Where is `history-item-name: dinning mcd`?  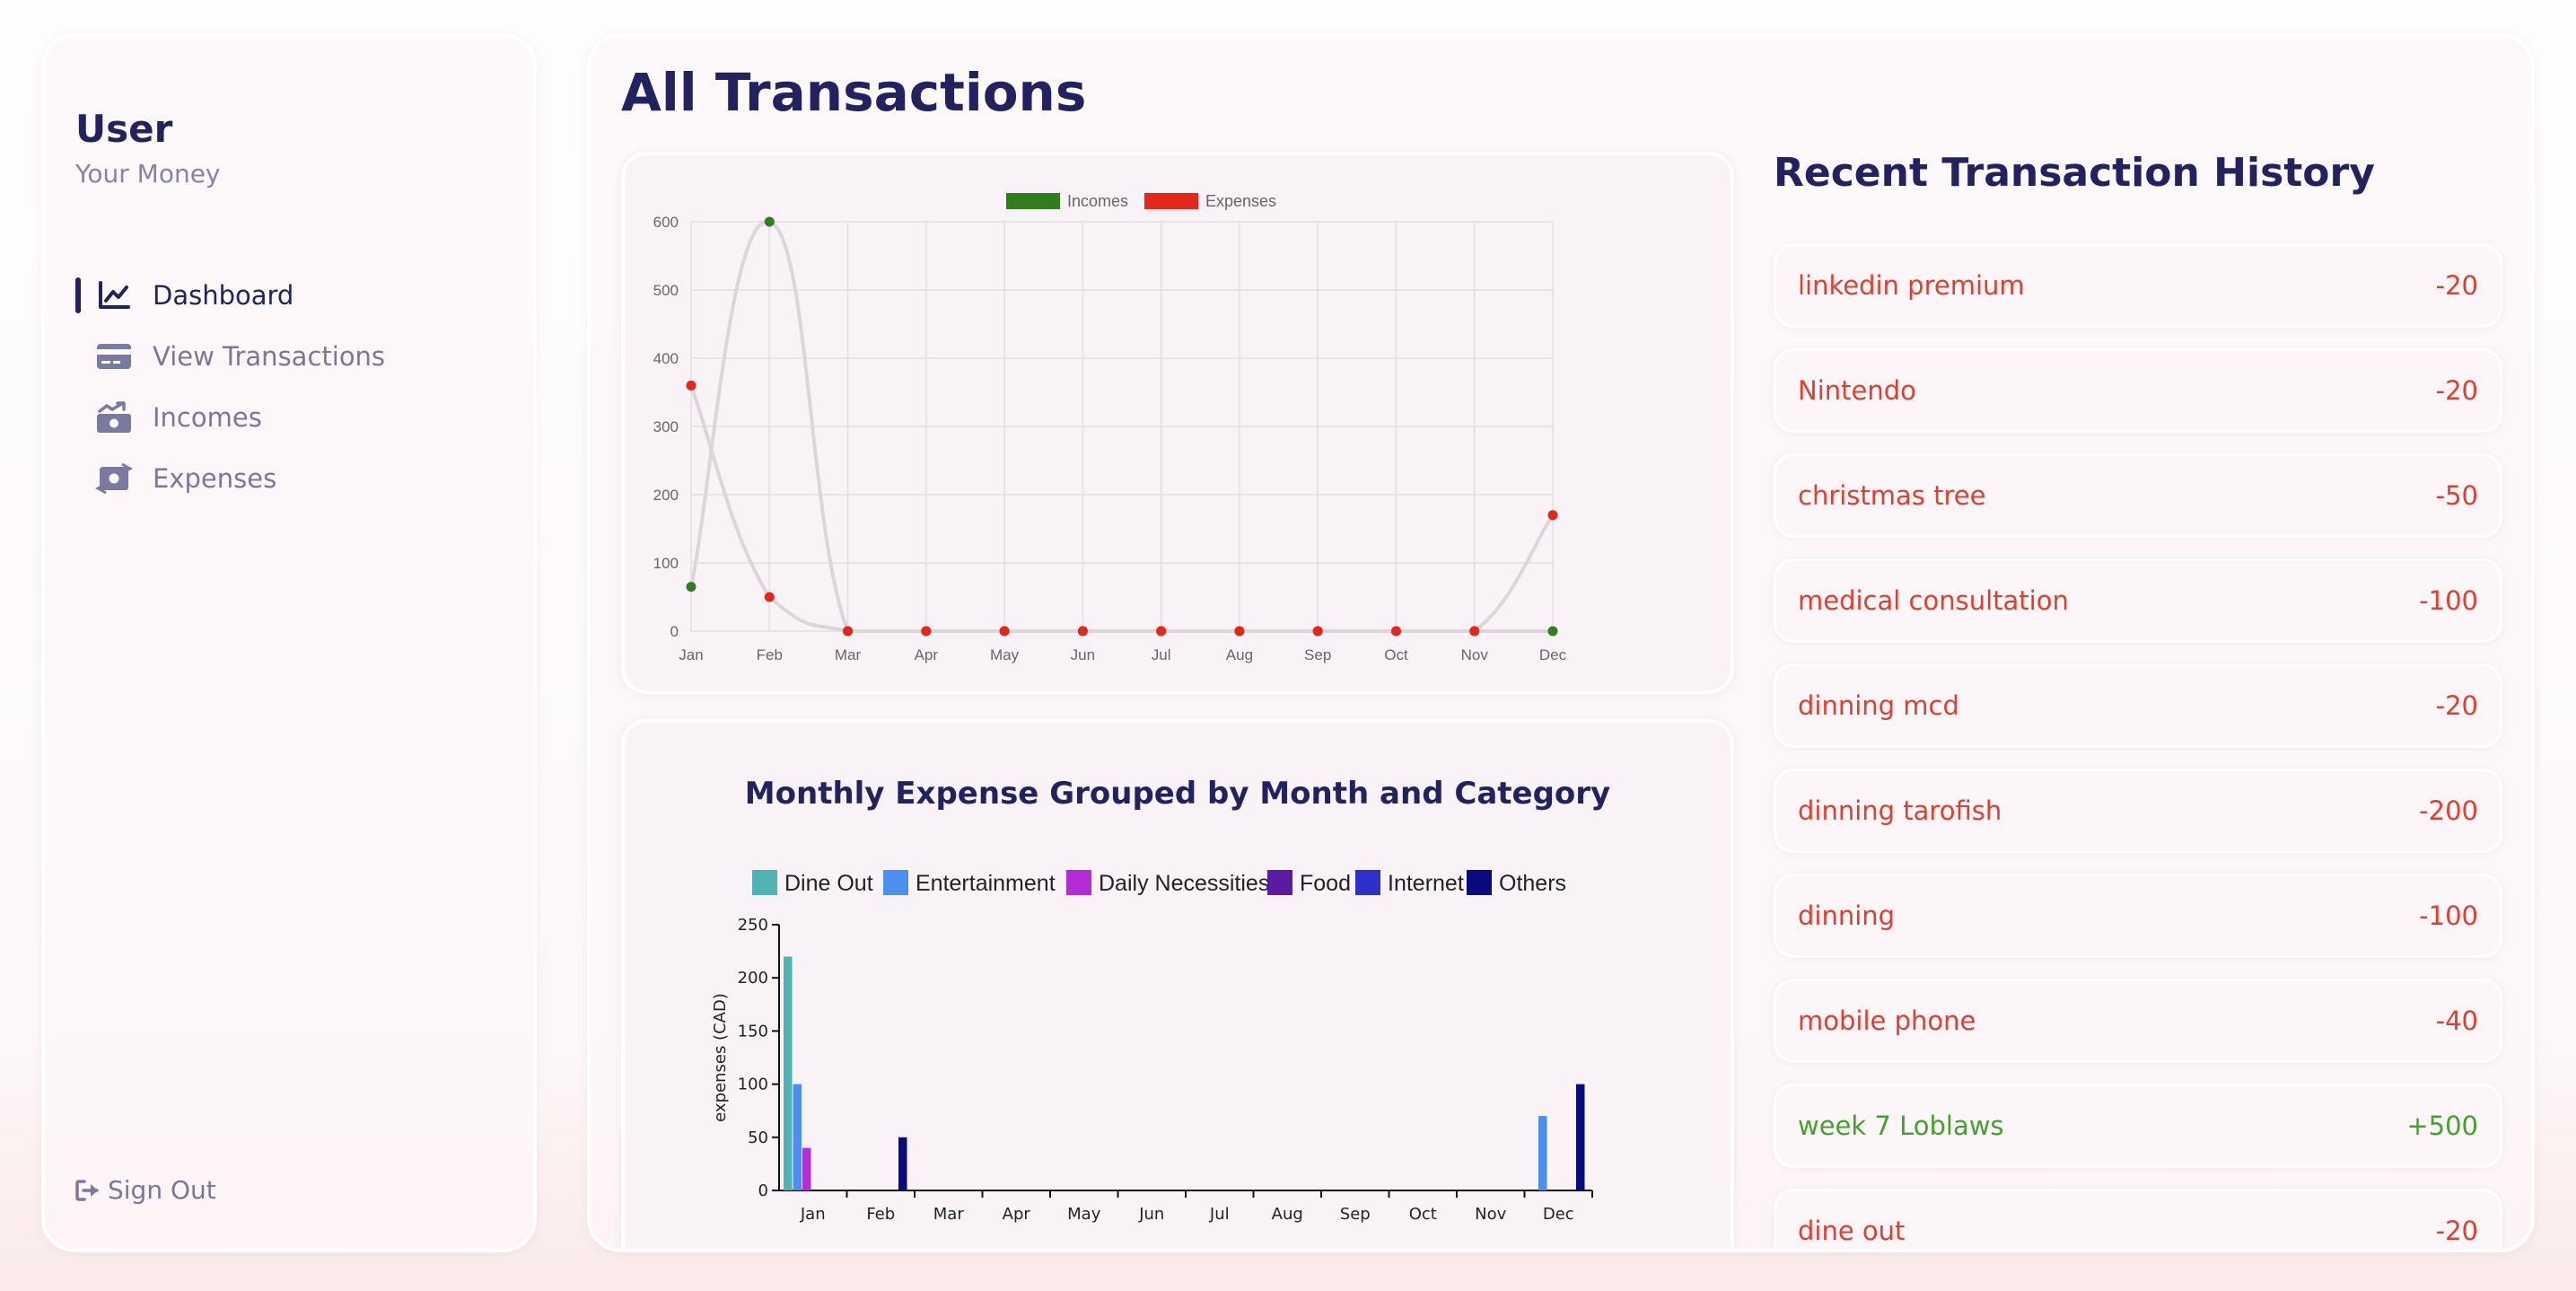 history-item-name: dinning mcd is located at coordinates (1878, 706).